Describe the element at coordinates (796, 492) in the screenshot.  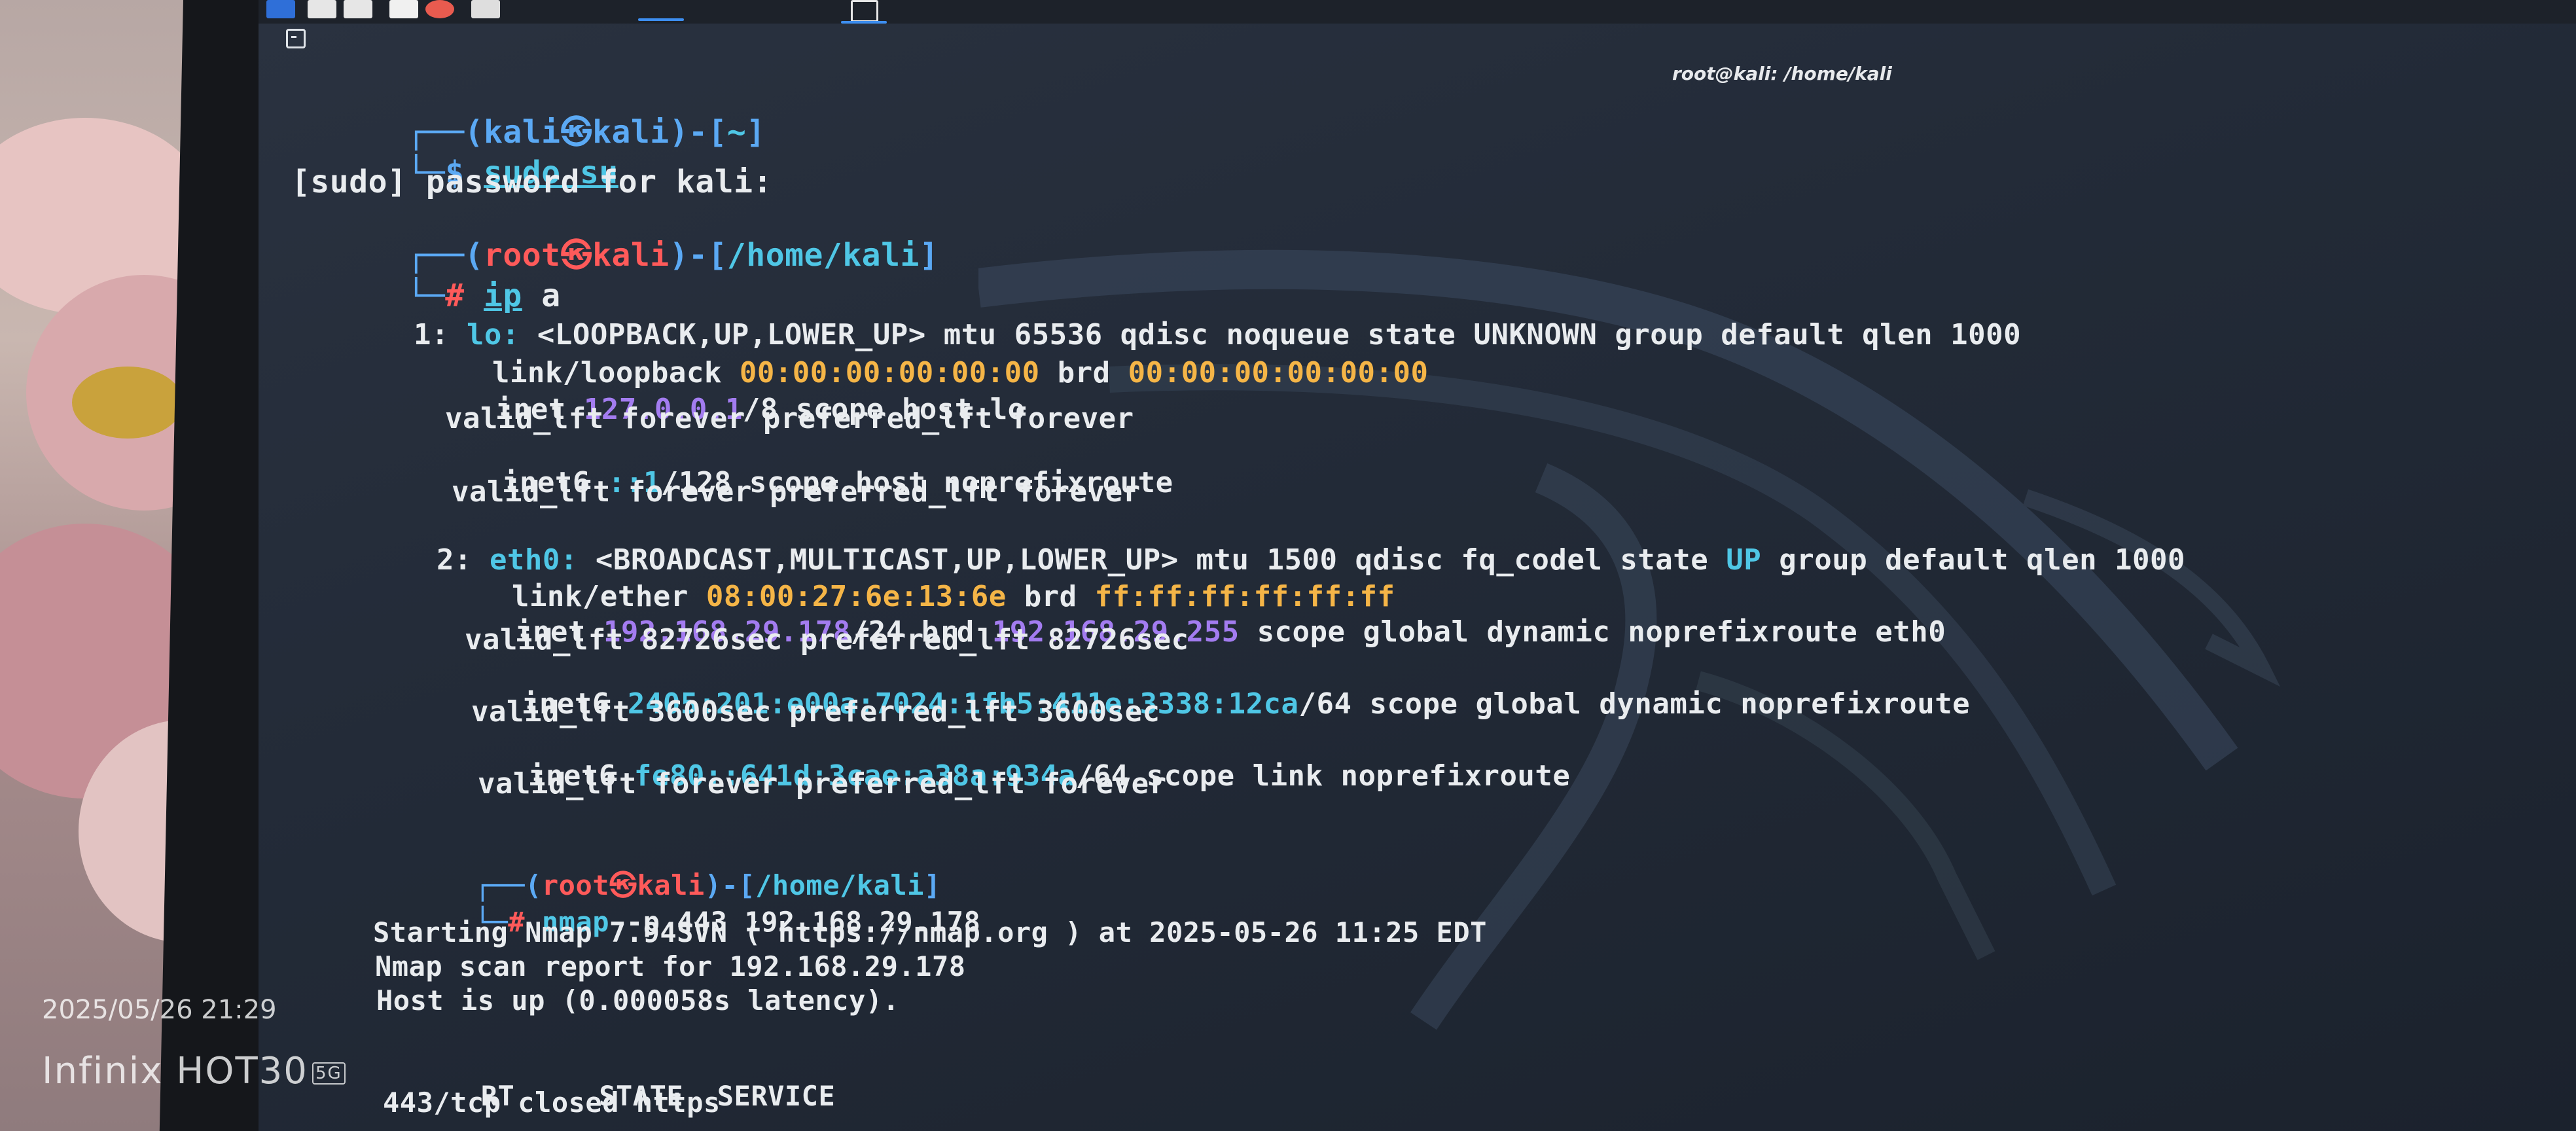
I see `ipa-line-6: valid_lft forever preferred_lft forever` at that location.